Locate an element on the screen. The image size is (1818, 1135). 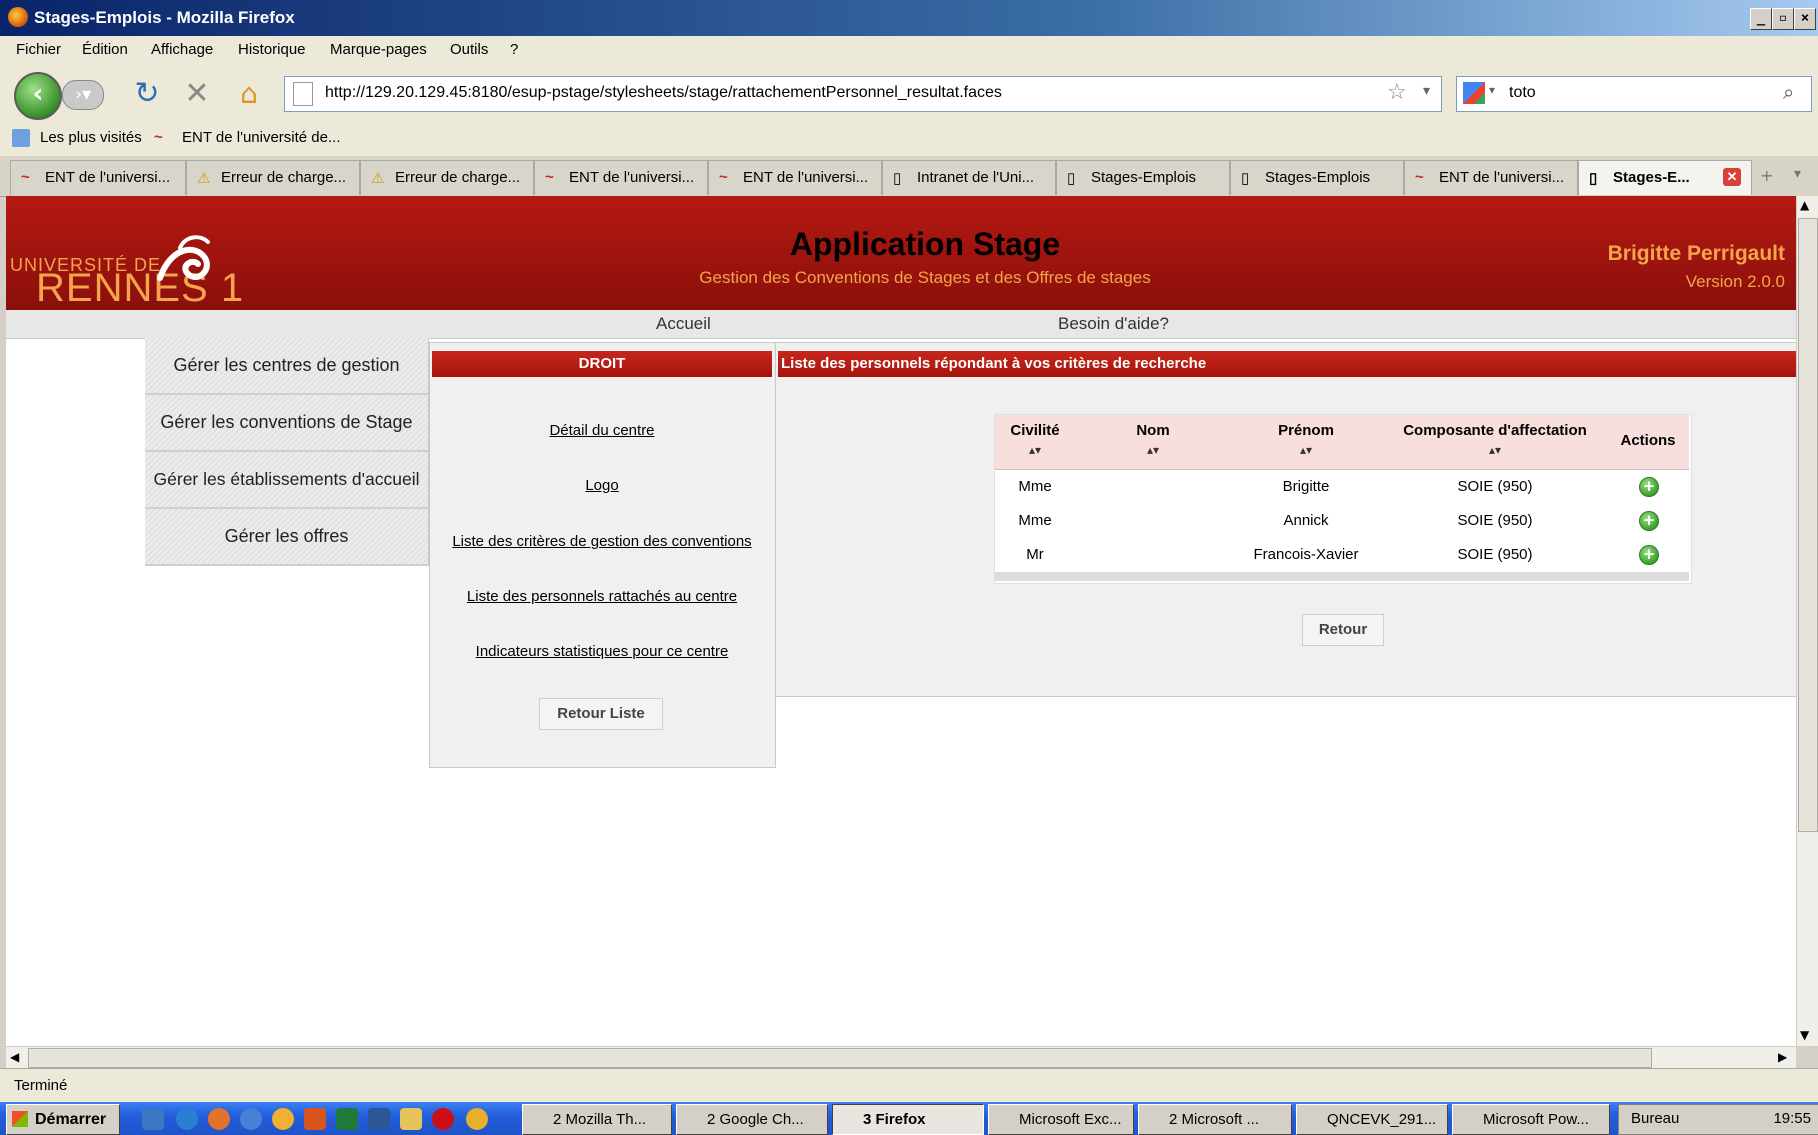
cell-prenom: Francois-Xavier is located at coordinates (1306, 554).